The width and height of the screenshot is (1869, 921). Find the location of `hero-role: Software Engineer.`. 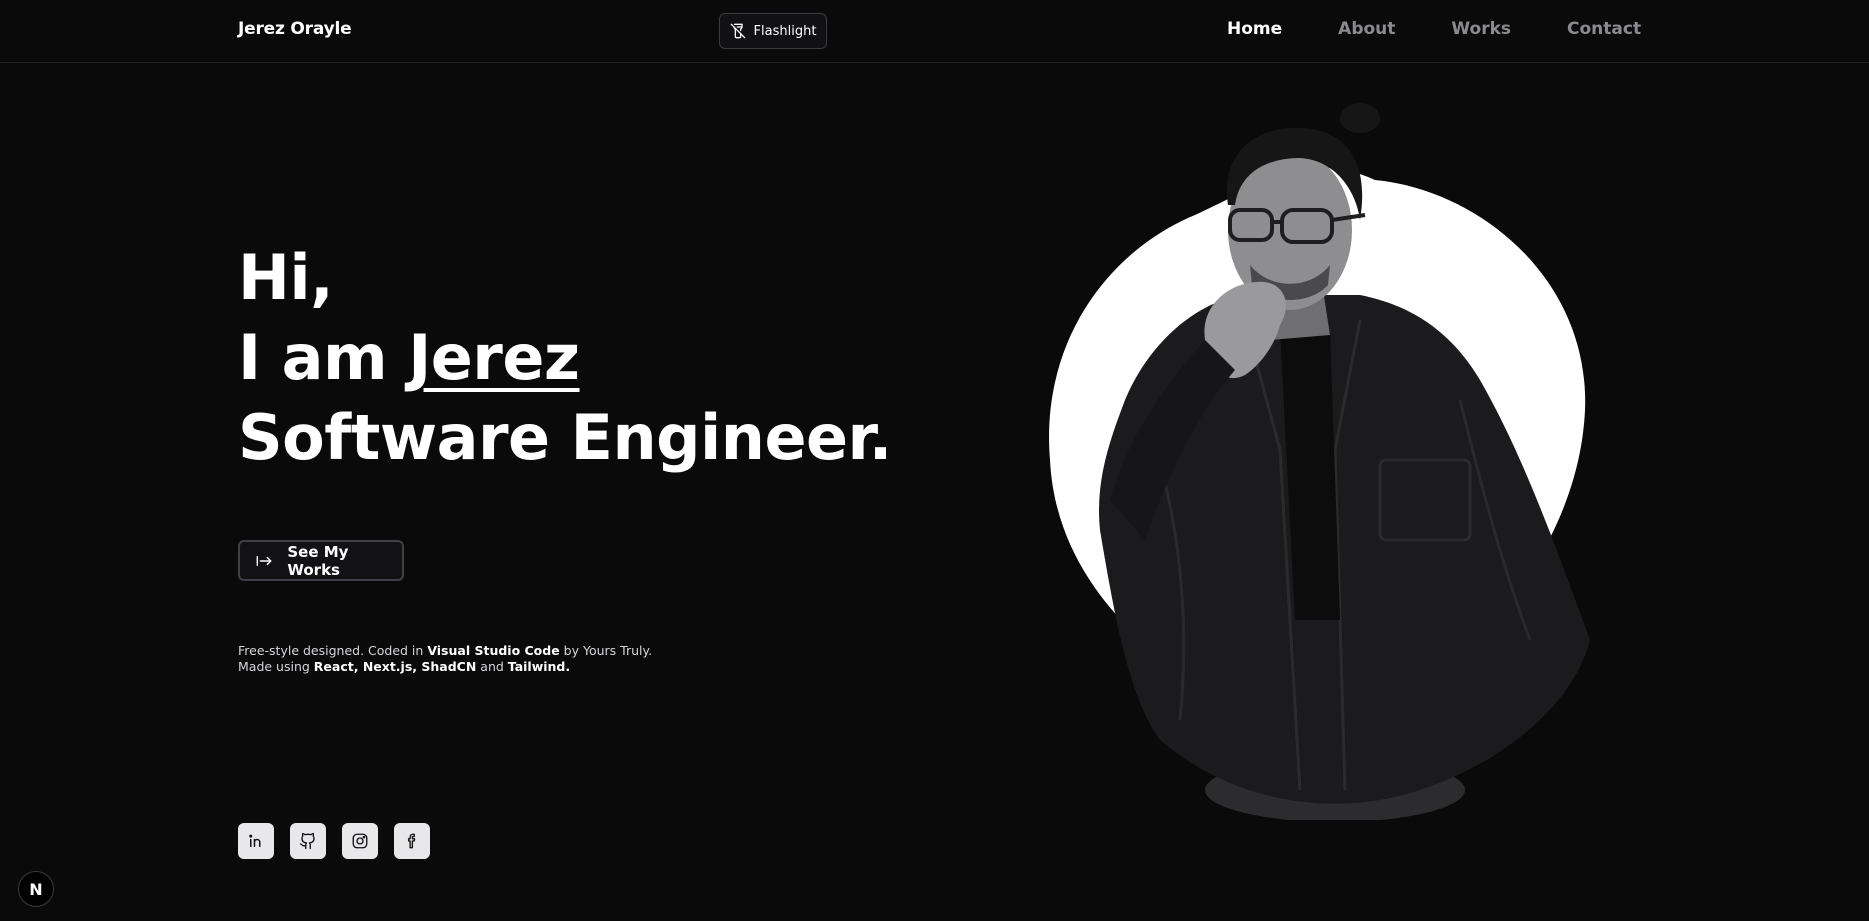

hero-role: Software Engineer. is located at coordinates (565, 437).